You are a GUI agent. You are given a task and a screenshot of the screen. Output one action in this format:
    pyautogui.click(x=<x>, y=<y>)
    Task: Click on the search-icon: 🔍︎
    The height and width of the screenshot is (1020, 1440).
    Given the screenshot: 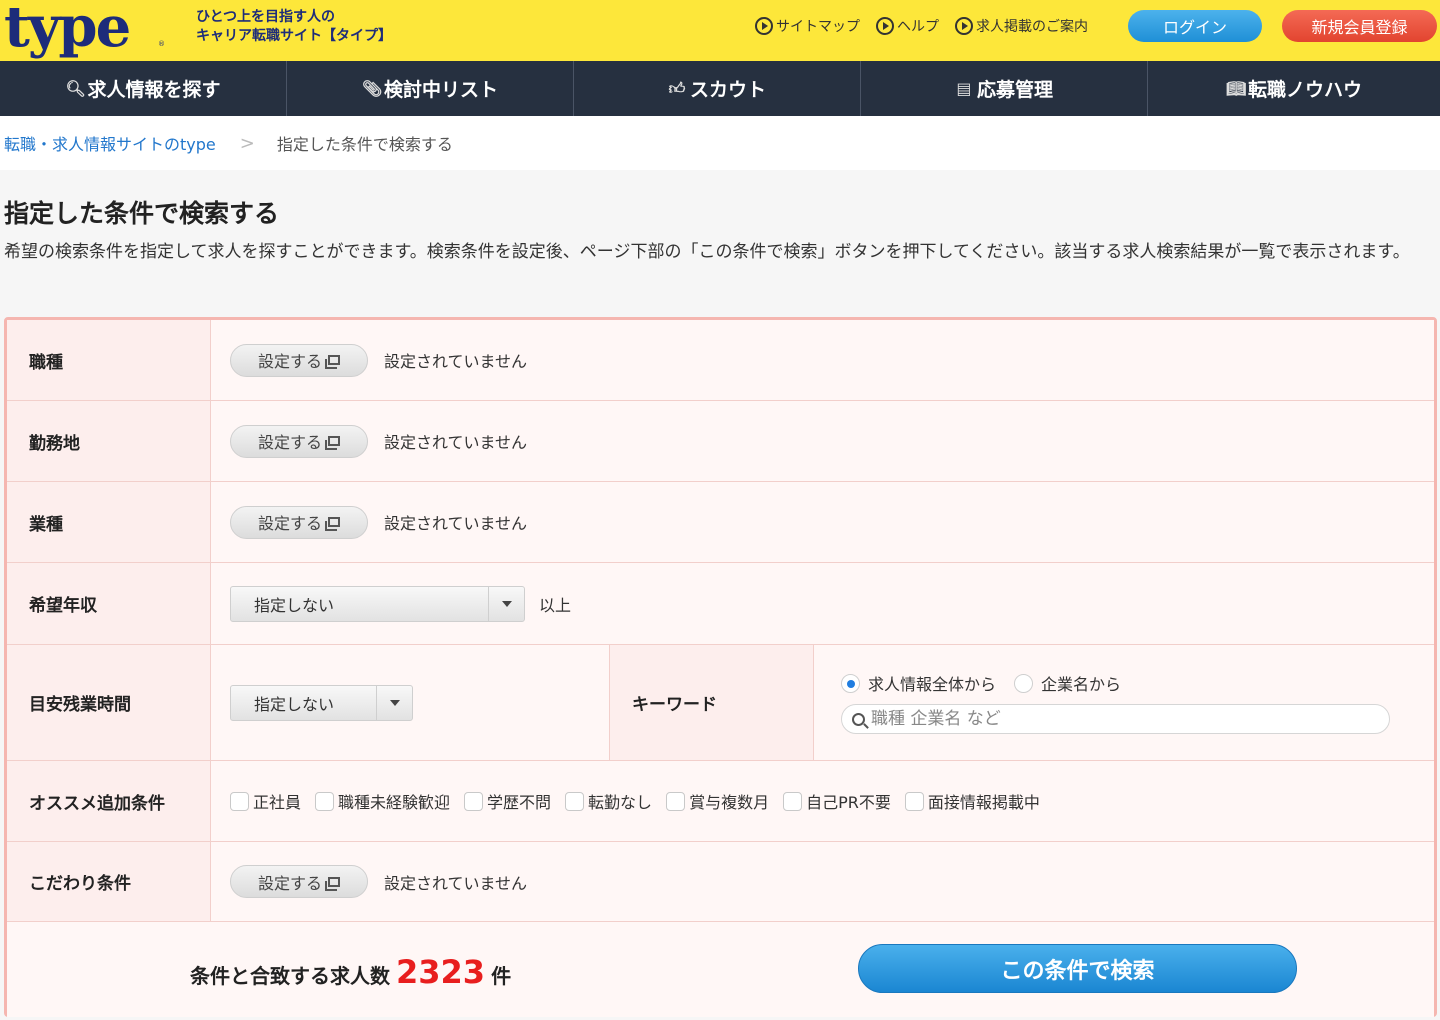 What is the action you would take?
    pyautogui.click(x=75, y=88)
    